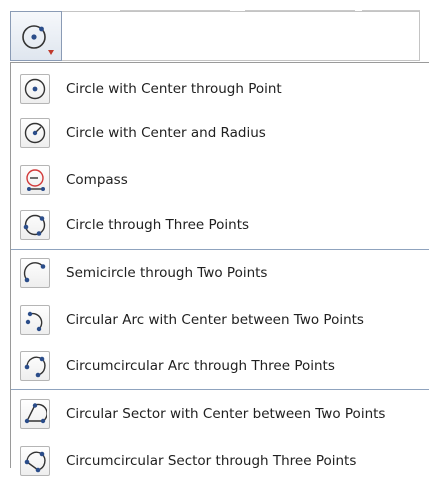 This screenshot has height=481, width=429. I want to click on menu-item-circle-center-point: Circle with Center through Point, so click(220, 89).